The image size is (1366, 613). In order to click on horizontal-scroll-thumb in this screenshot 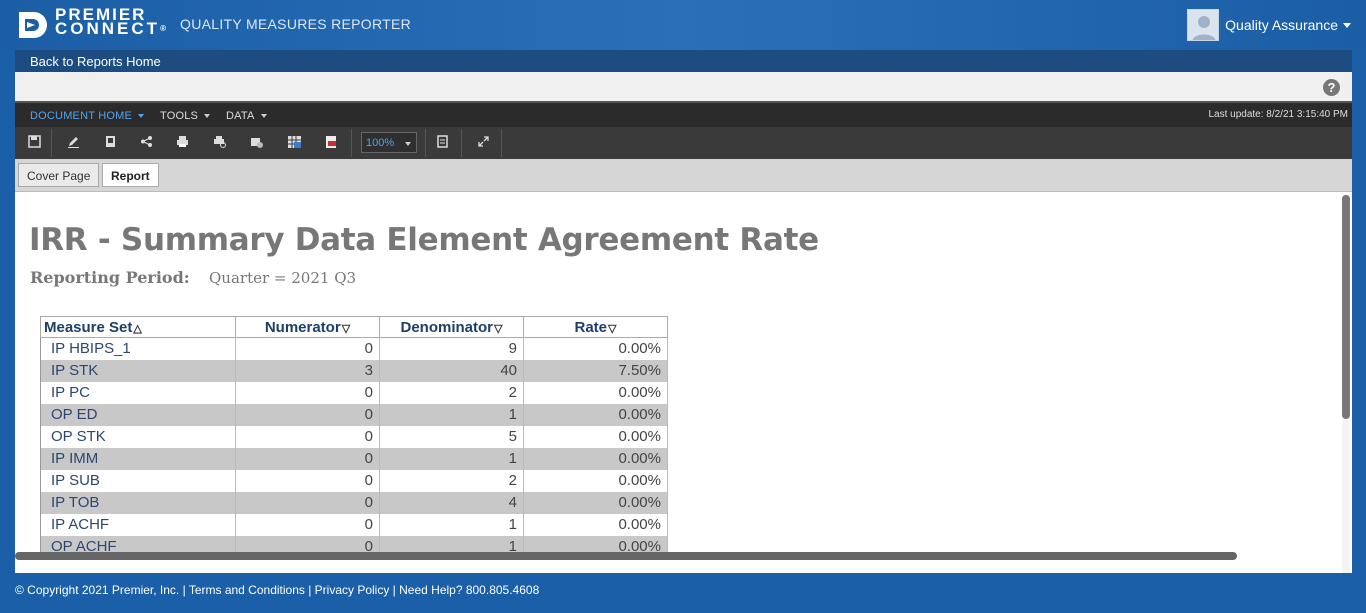, I will do `click(626, 556)`.